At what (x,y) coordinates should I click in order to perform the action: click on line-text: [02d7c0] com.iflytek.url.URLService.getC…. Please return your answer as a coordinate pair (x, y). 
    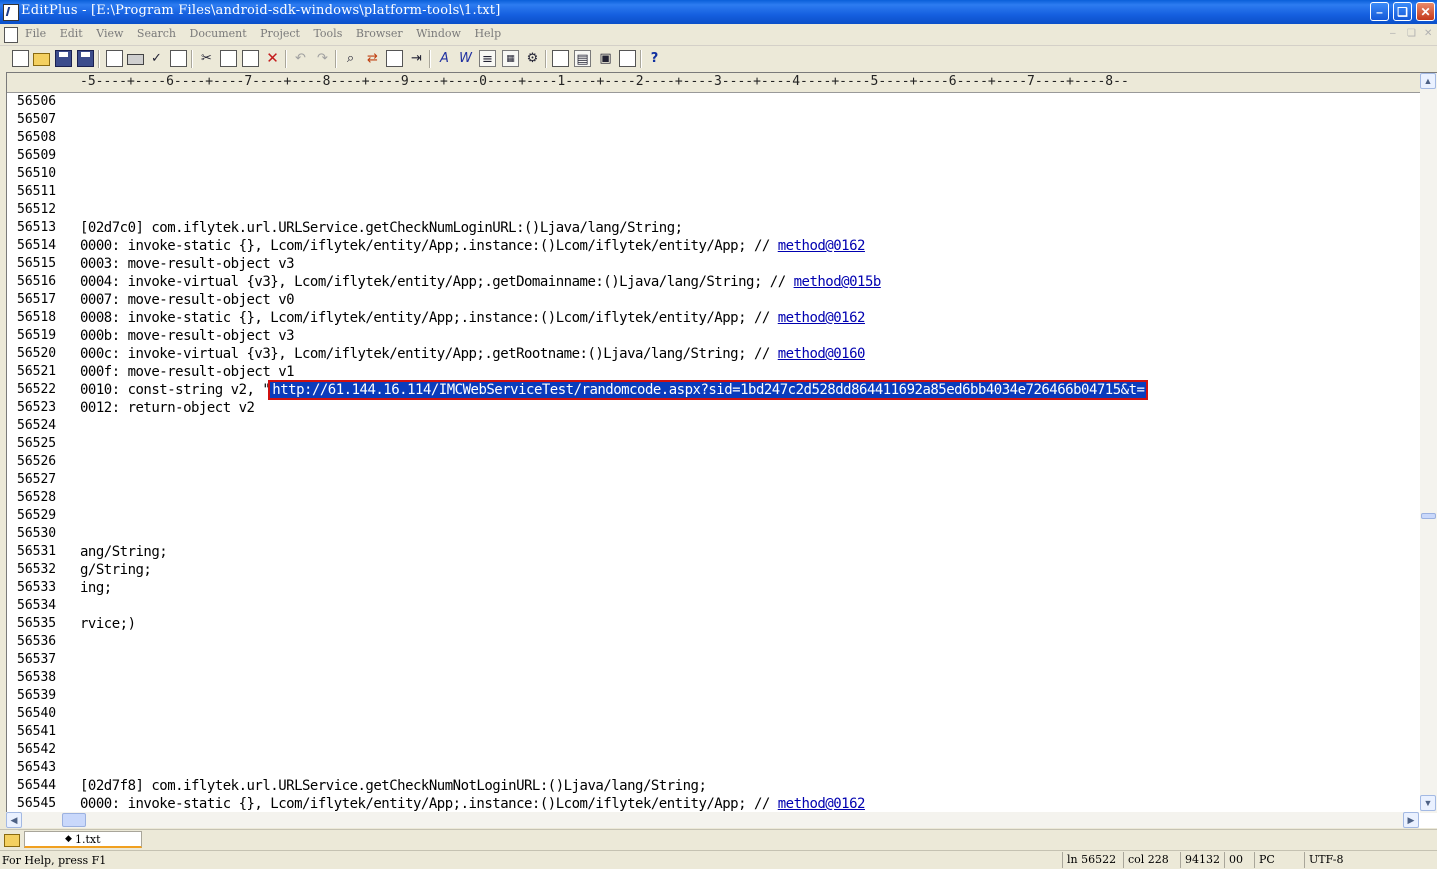
    Looking at the image, I should click on (381, 228).